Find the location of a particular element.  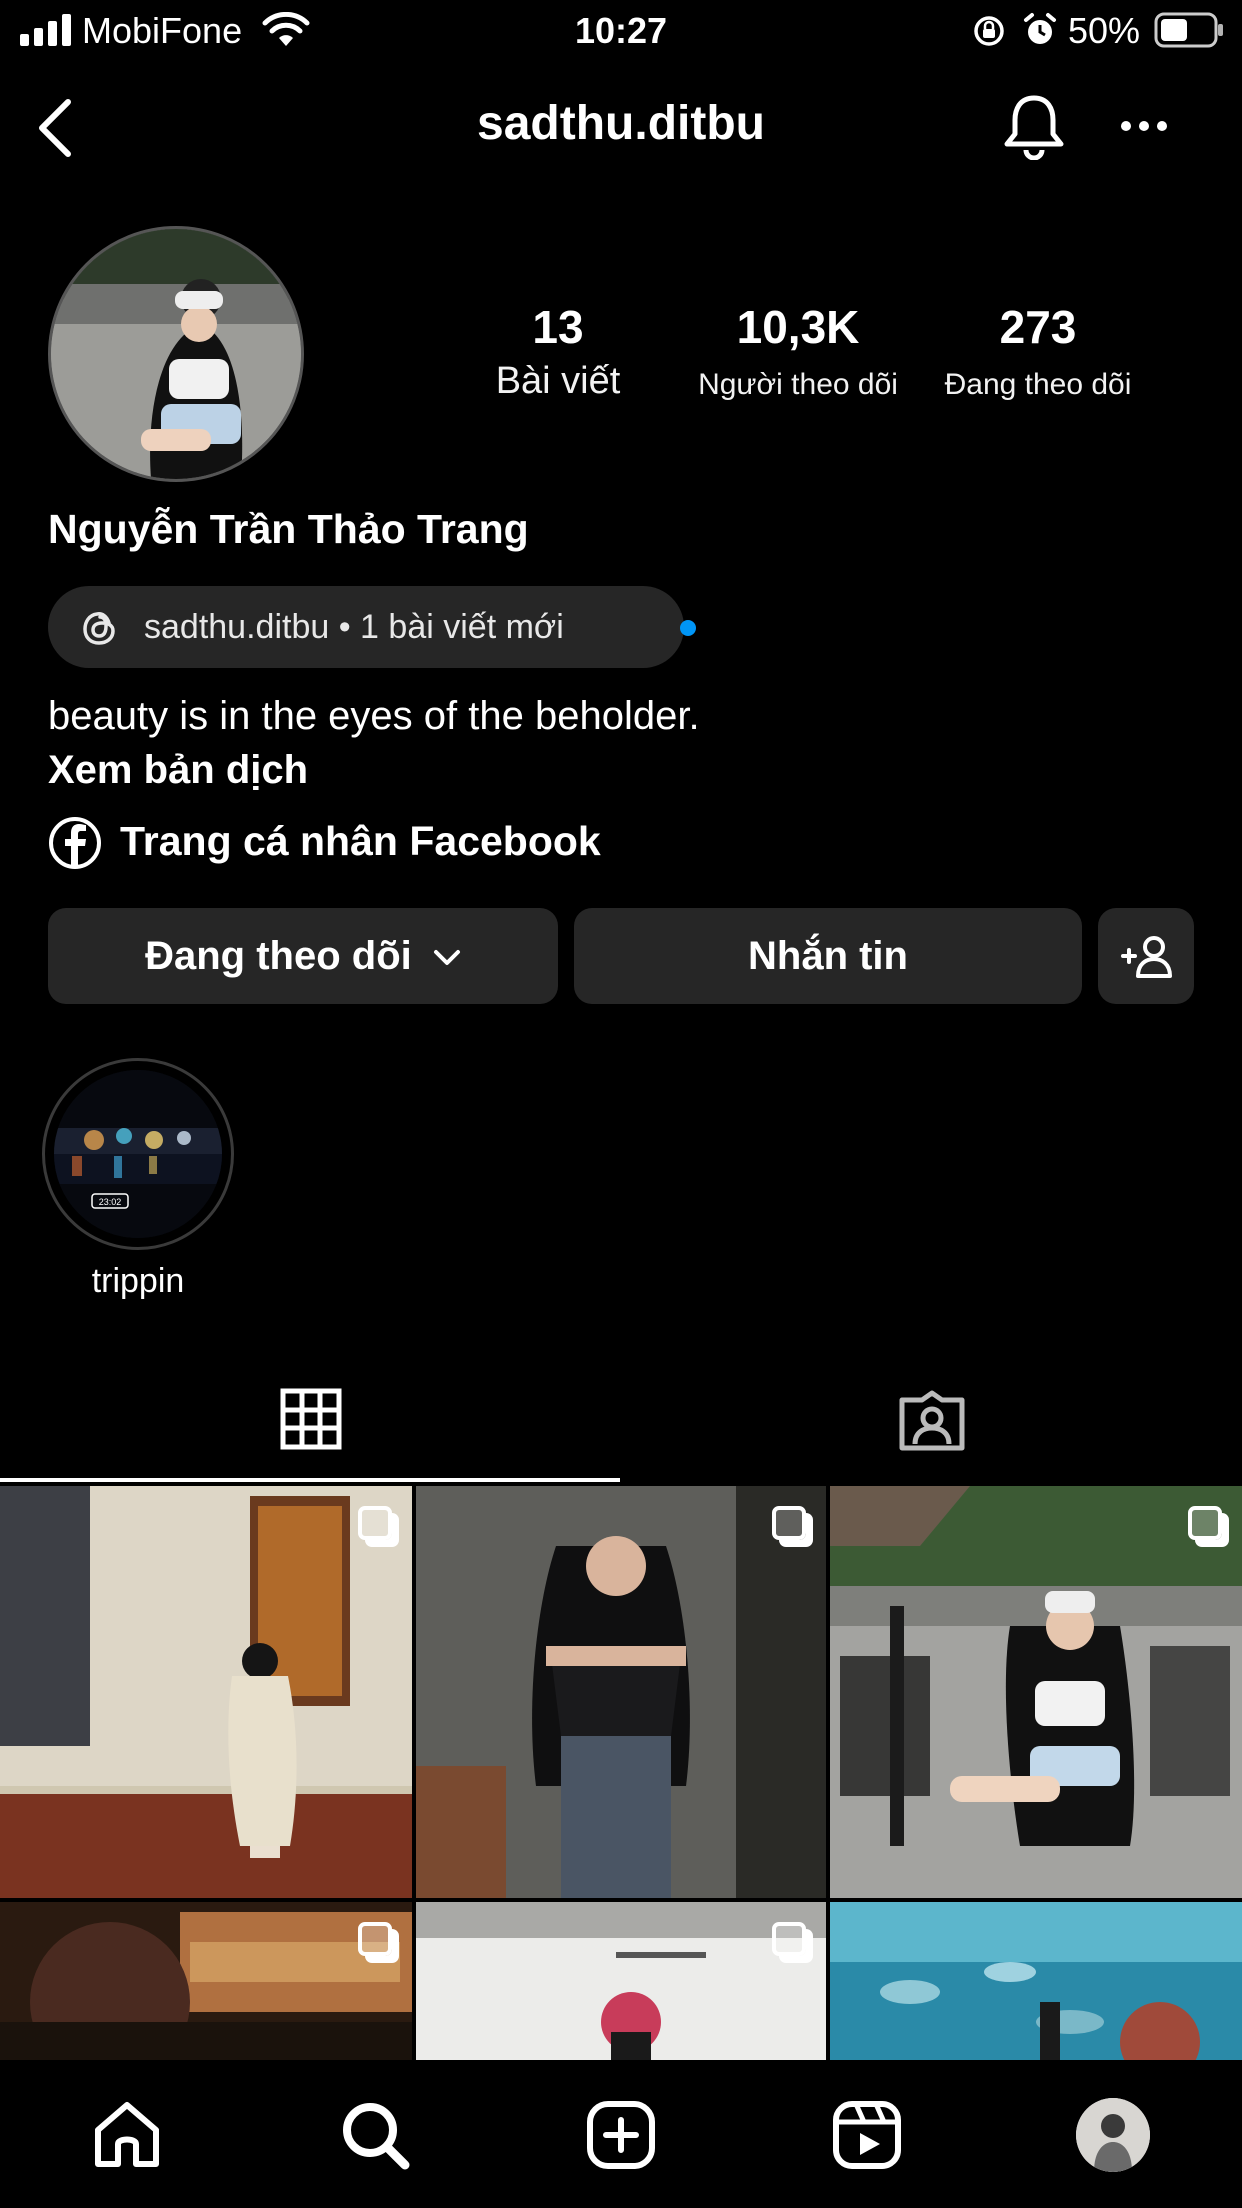

status-bar: MobiFone 10:27 50% is located at coordinates (621, 31).